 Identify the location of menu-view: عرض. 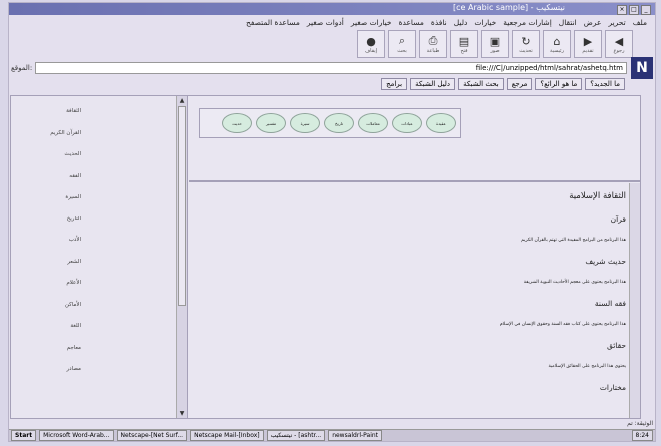
(593, 22).